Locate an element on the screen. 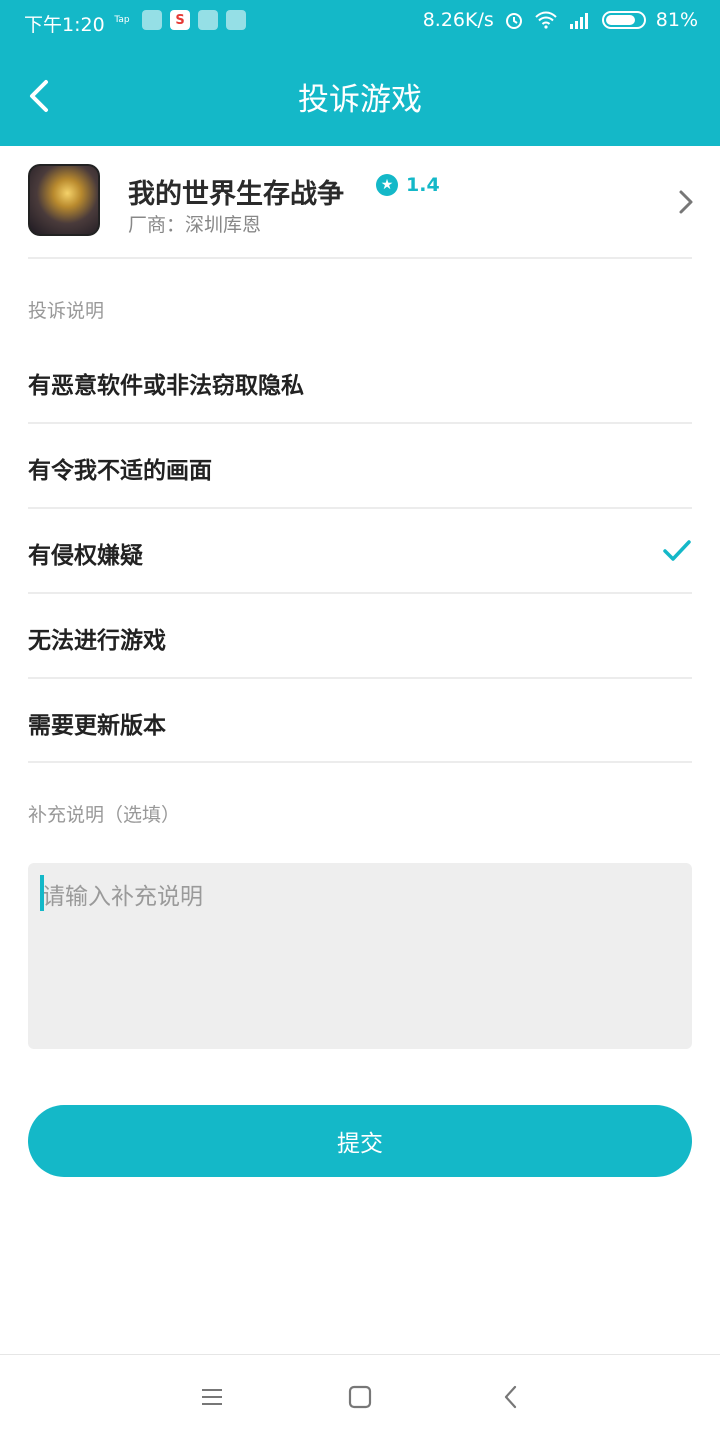 This screenshot has width=720, height=1440. game-info-row: 我的世界生存战争 ★ 1.4 厂商：深圳库恩 is located at coordinates (360, 202).